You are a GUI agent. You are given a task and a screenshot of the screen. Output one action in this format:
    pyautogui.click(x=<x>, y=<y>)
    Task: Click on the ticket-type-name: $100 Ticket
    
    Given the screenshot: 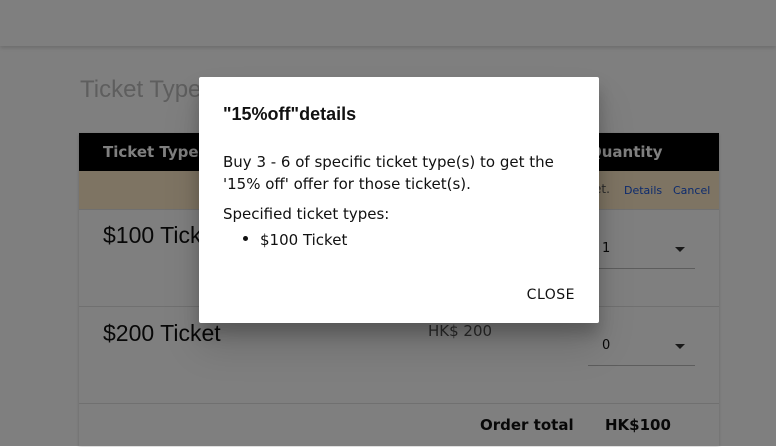 What is the action you would take?
    pyautogui.click(x=304, y=240)
    